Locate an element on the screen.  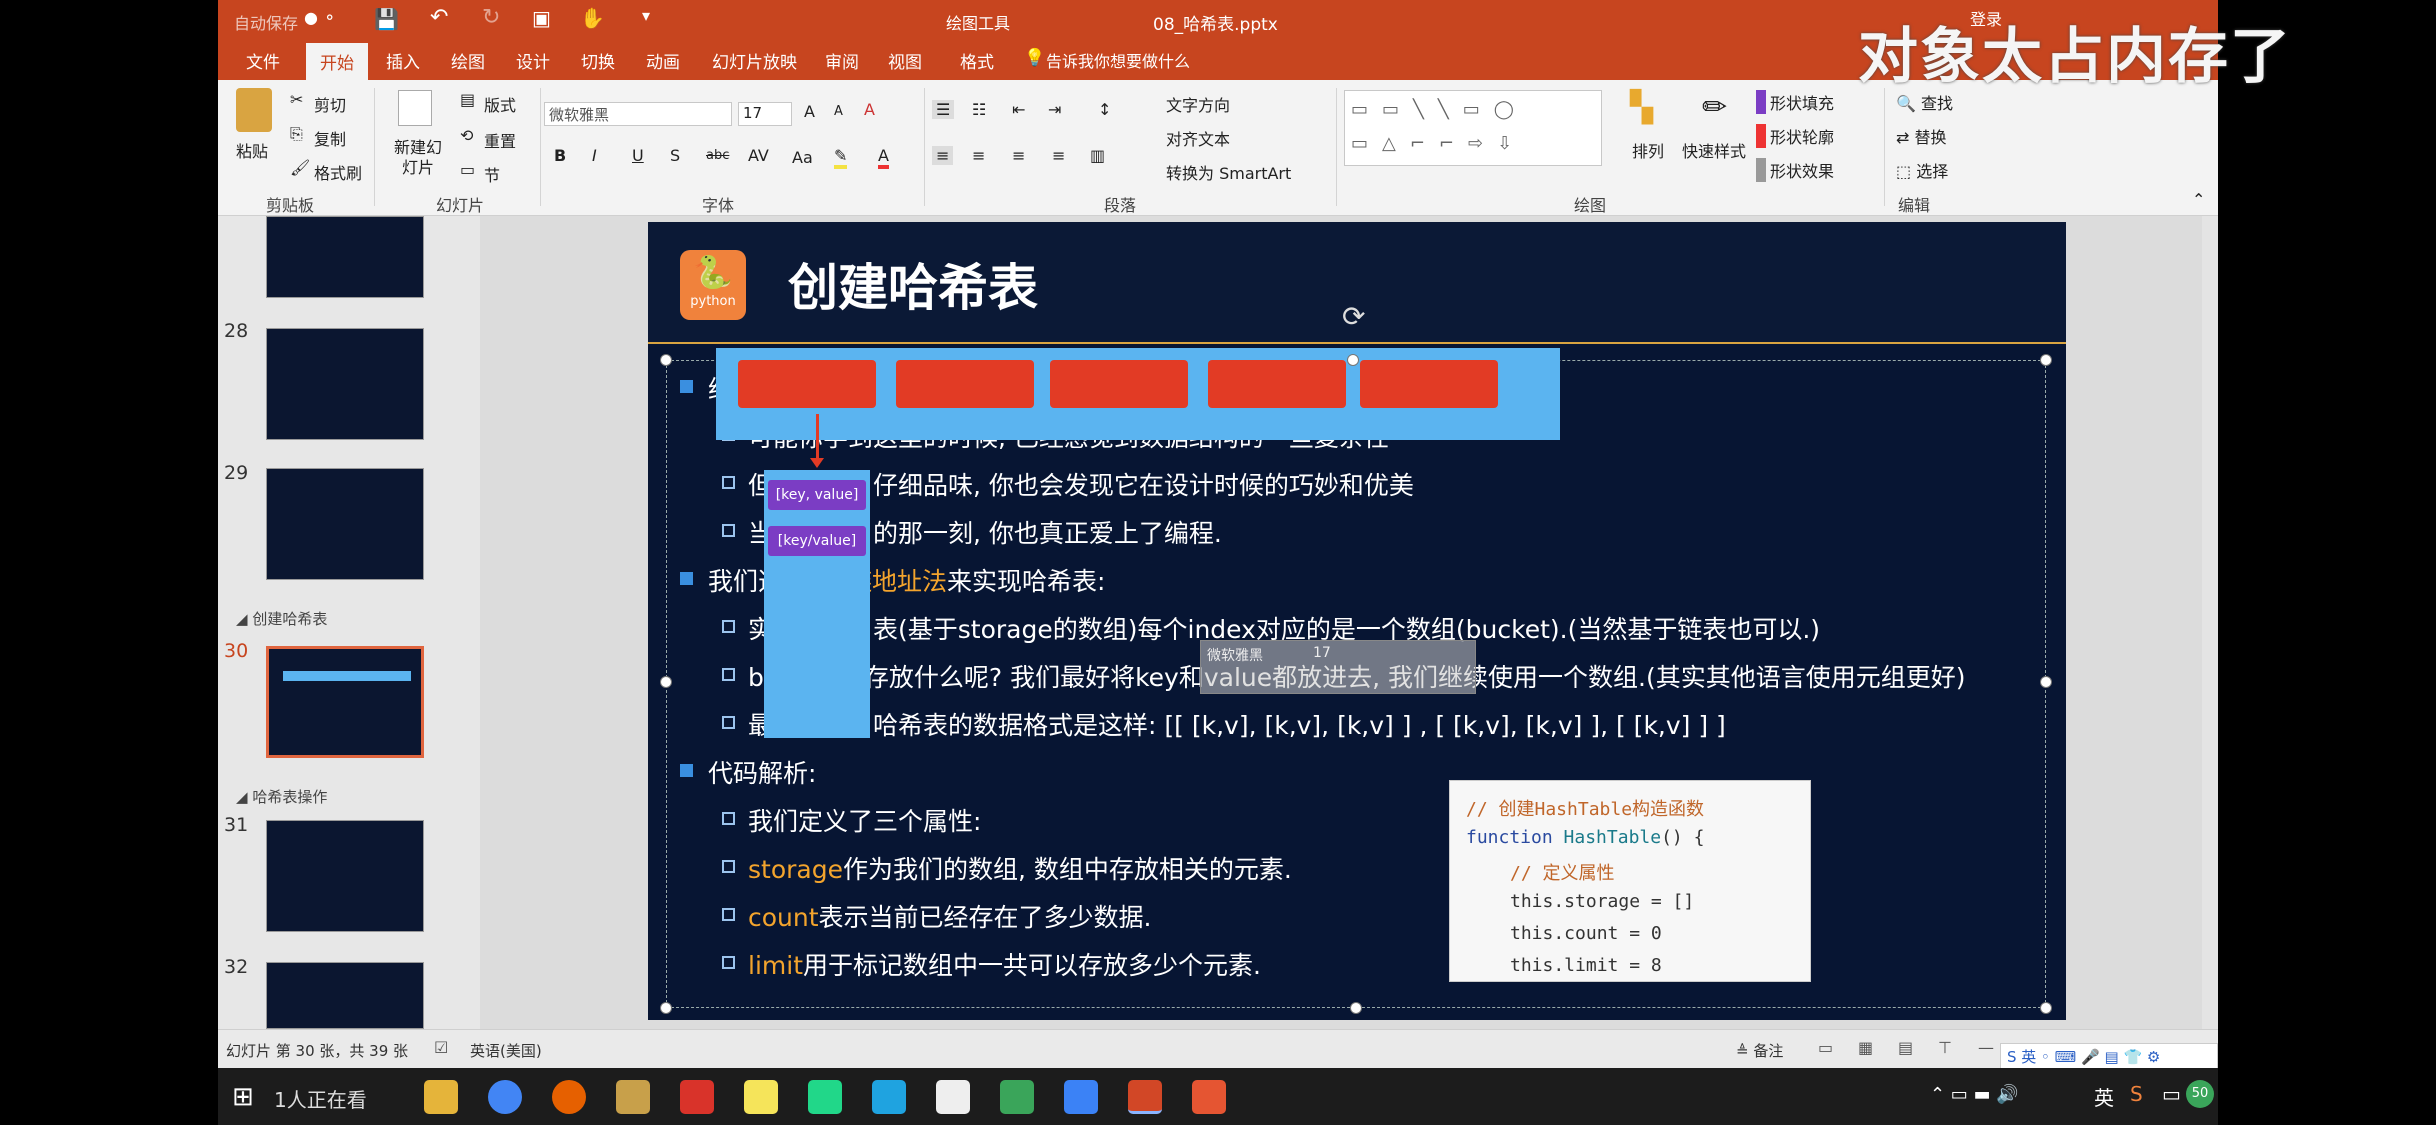
shape-gallery: ▭▭╲╲▭◯ ▭△⌐⌐⇨⇩ is located at coordinates (1473, 128).